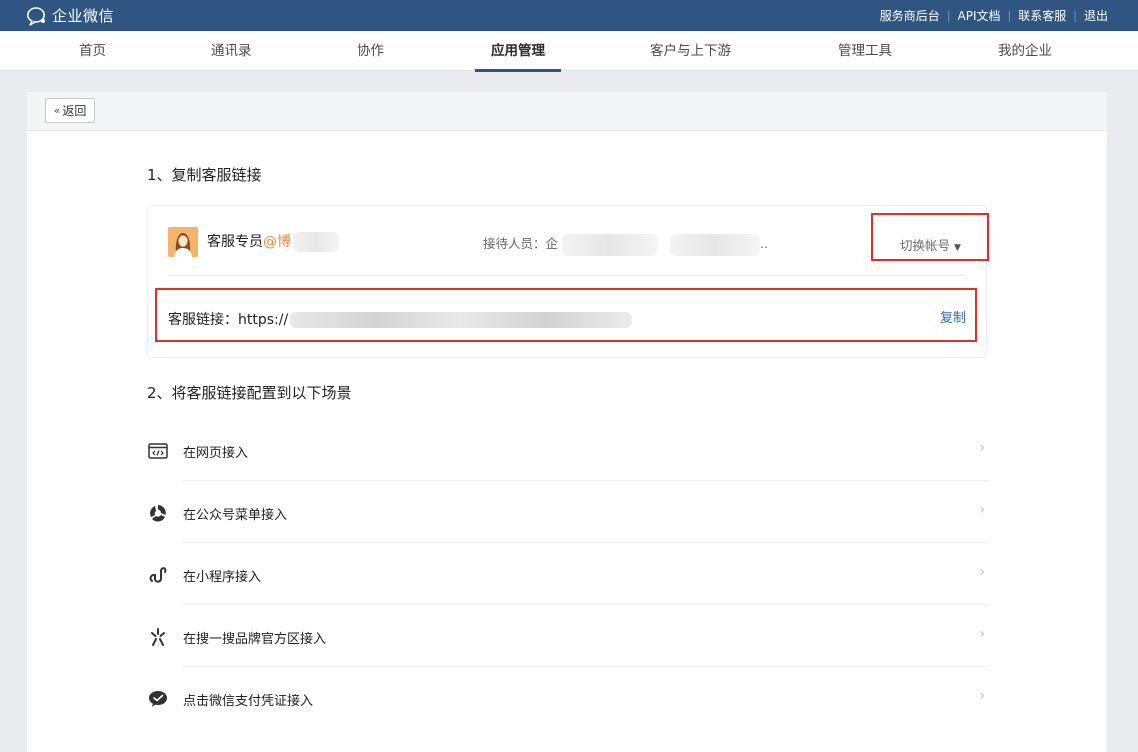  Describe the element at coordinates (57, 110) in the screenshot. I see `double-chevron-left-icon: «` at that location.